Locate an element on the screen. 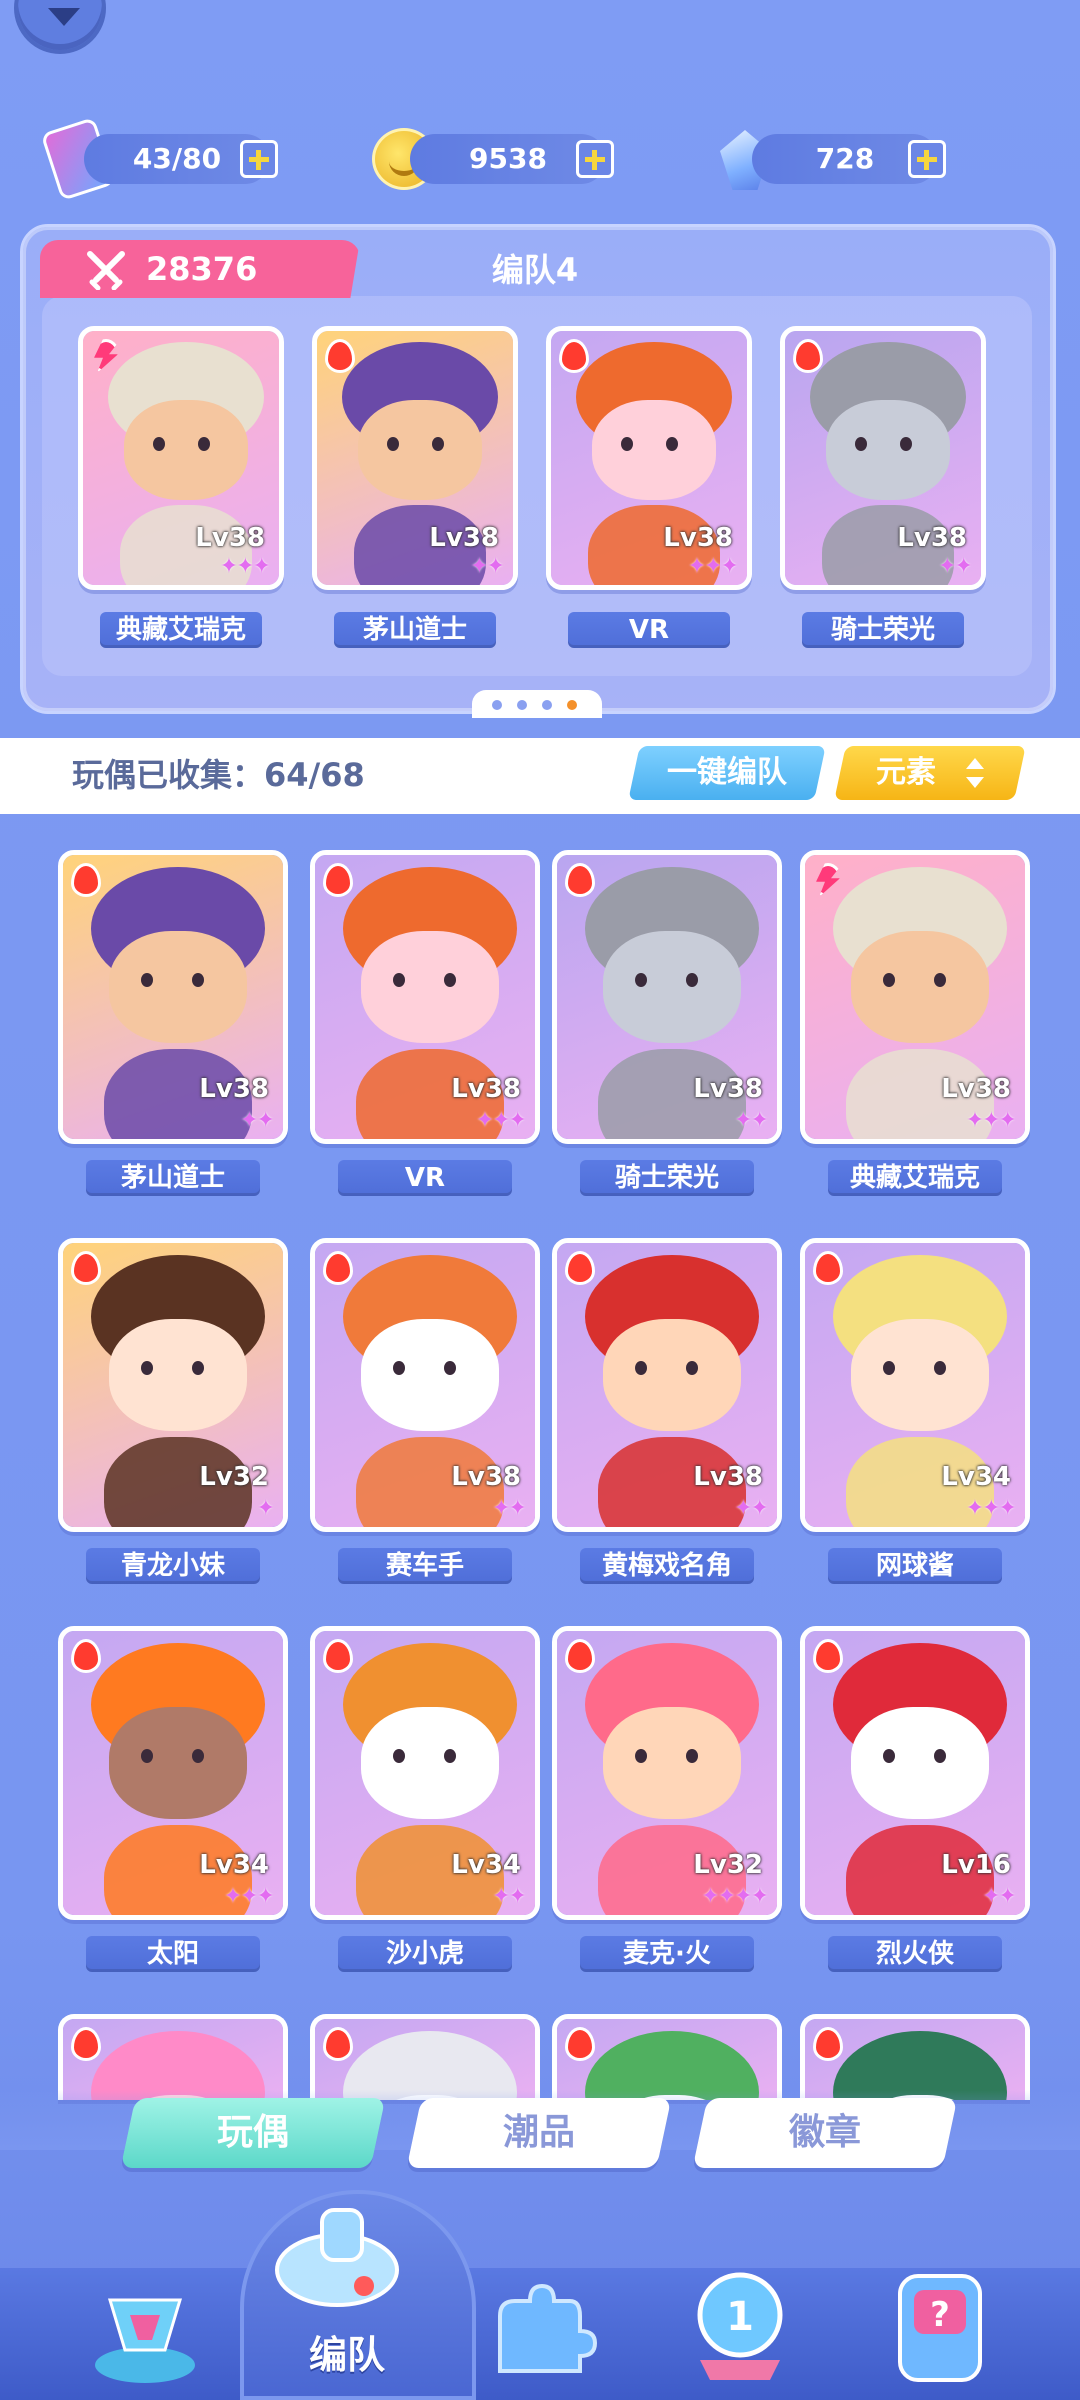 The width and height of the screenshot is (1080, 2400). sort-arrows-icon is located at coordinates (975, 773).